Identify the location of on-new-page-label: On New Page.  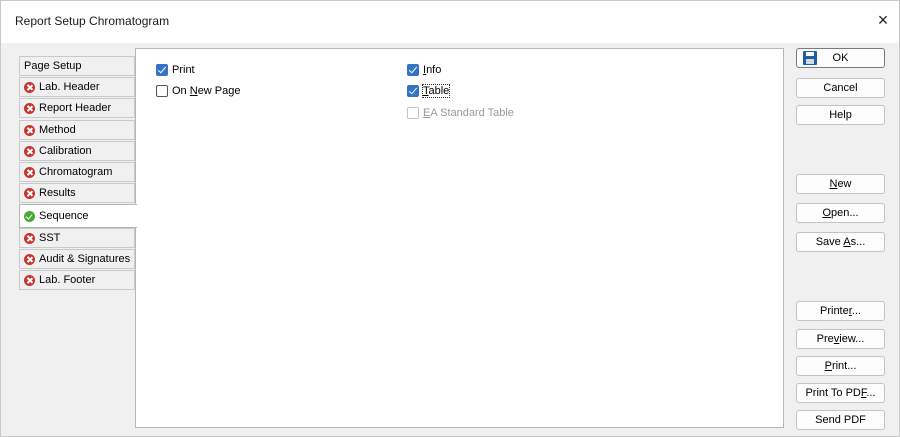
(206, 91).